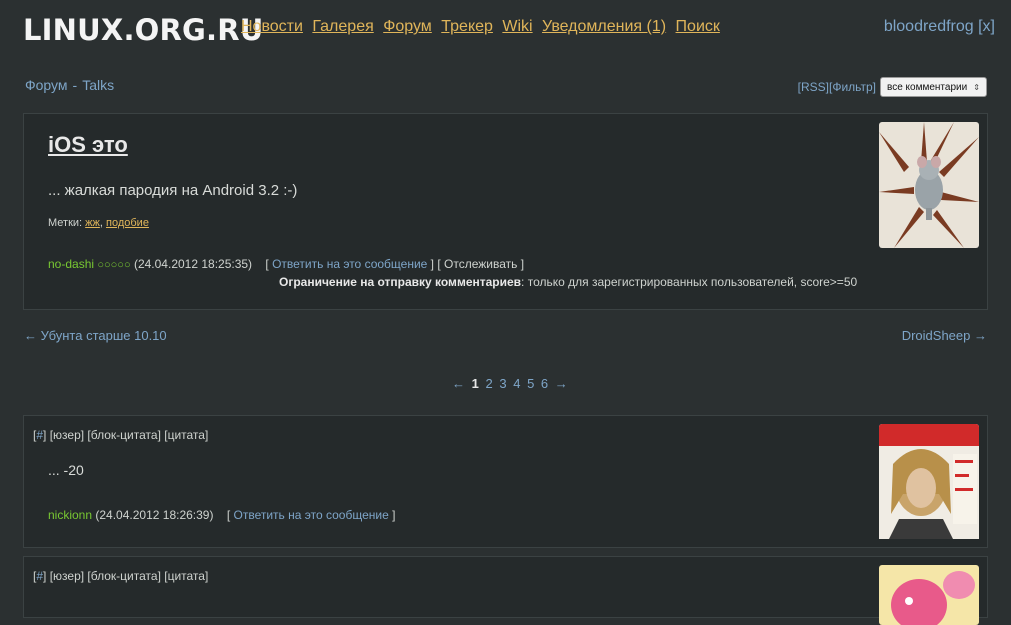 Image resolution: width=1011 pixels, height=625 pixels. Describe the element at coordinates (458, 383) in the screenshot. I see `pager-prev: ←` at that location.